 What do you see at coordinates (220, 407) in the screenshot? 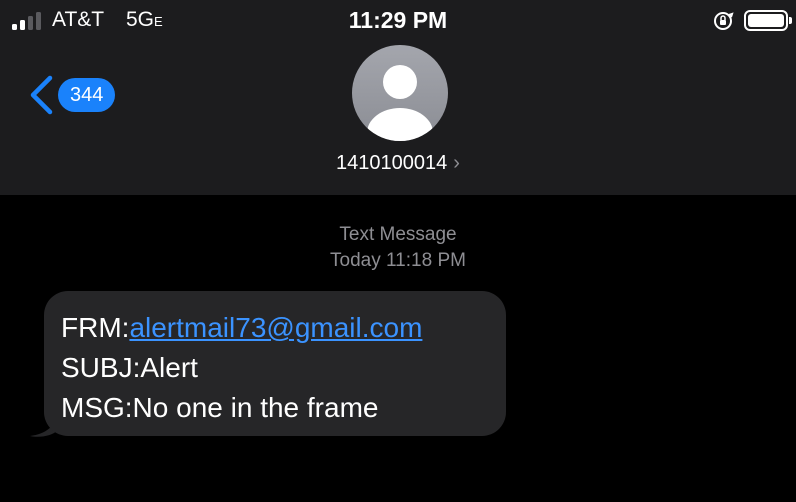
I see `message-body-line: MSG:No one in the frame` at bounding box center [220, 407].